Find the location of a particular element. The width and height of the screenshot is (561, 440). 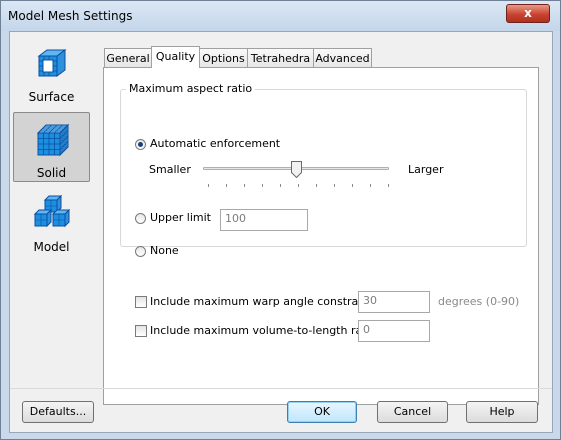

tab-general: General is located at coordinates (128, 57).